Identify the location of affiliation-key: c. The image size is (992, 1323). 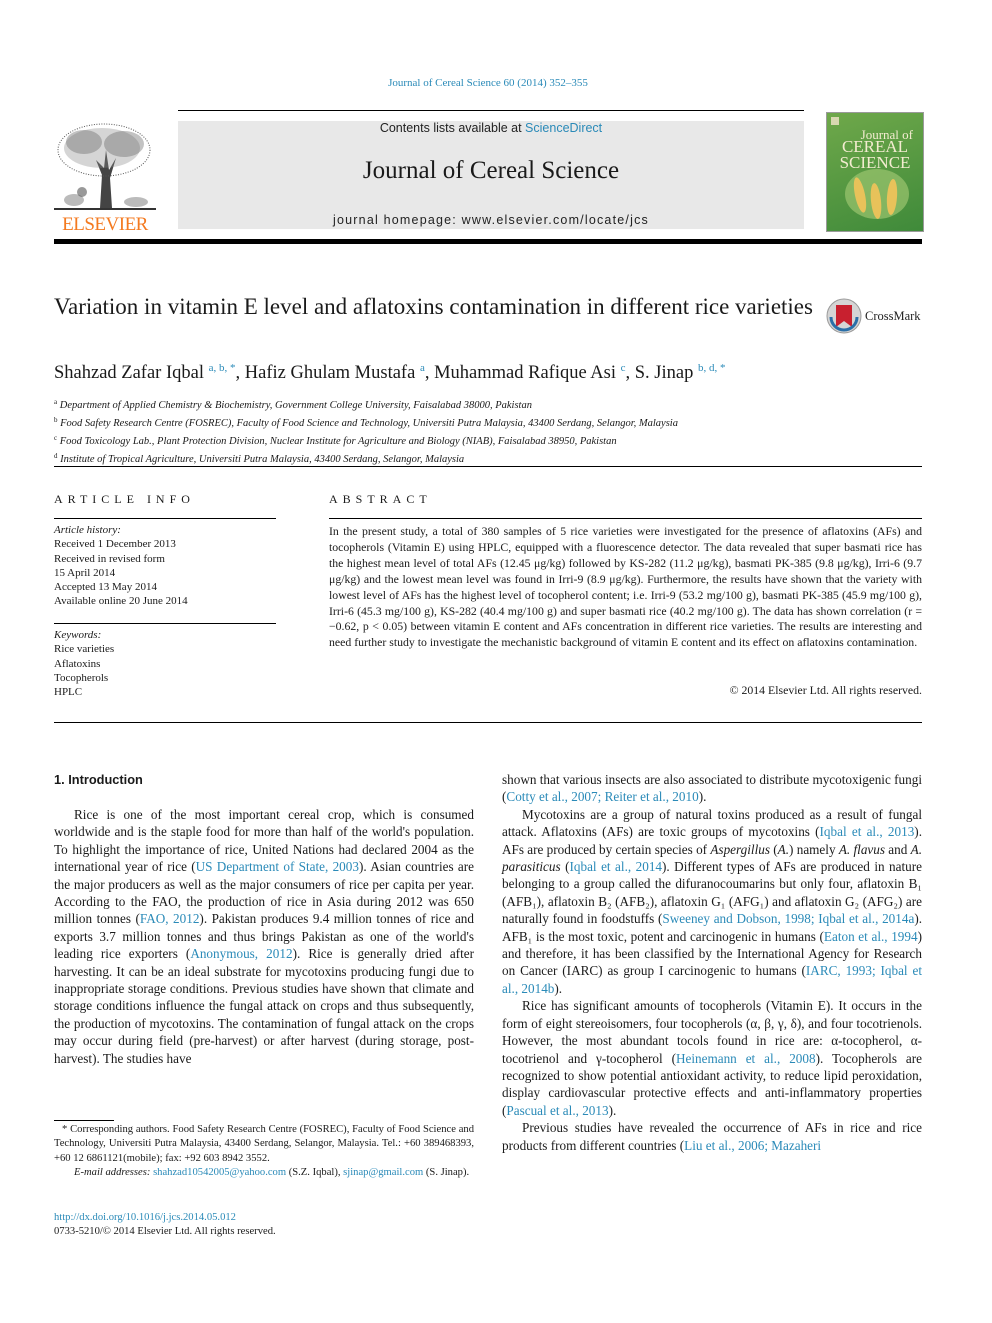
(56, 438).